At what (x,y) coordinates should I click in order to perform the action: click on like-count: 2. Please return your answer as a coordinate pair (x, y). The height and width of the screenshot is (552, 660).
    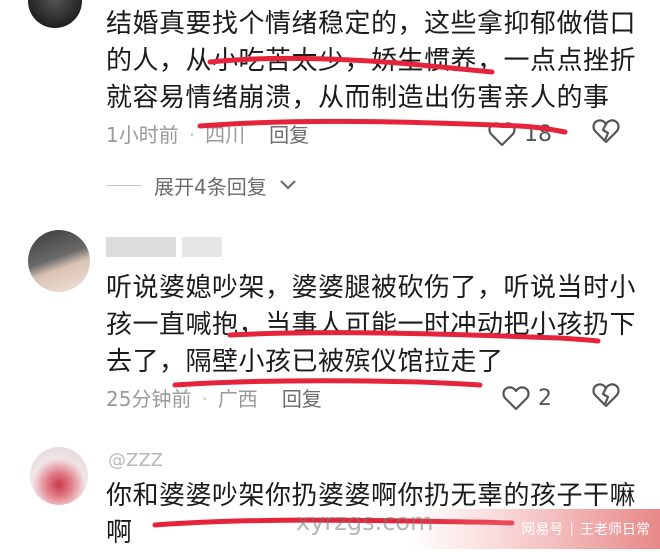
    Looking at the image, I should click on (545, 398).